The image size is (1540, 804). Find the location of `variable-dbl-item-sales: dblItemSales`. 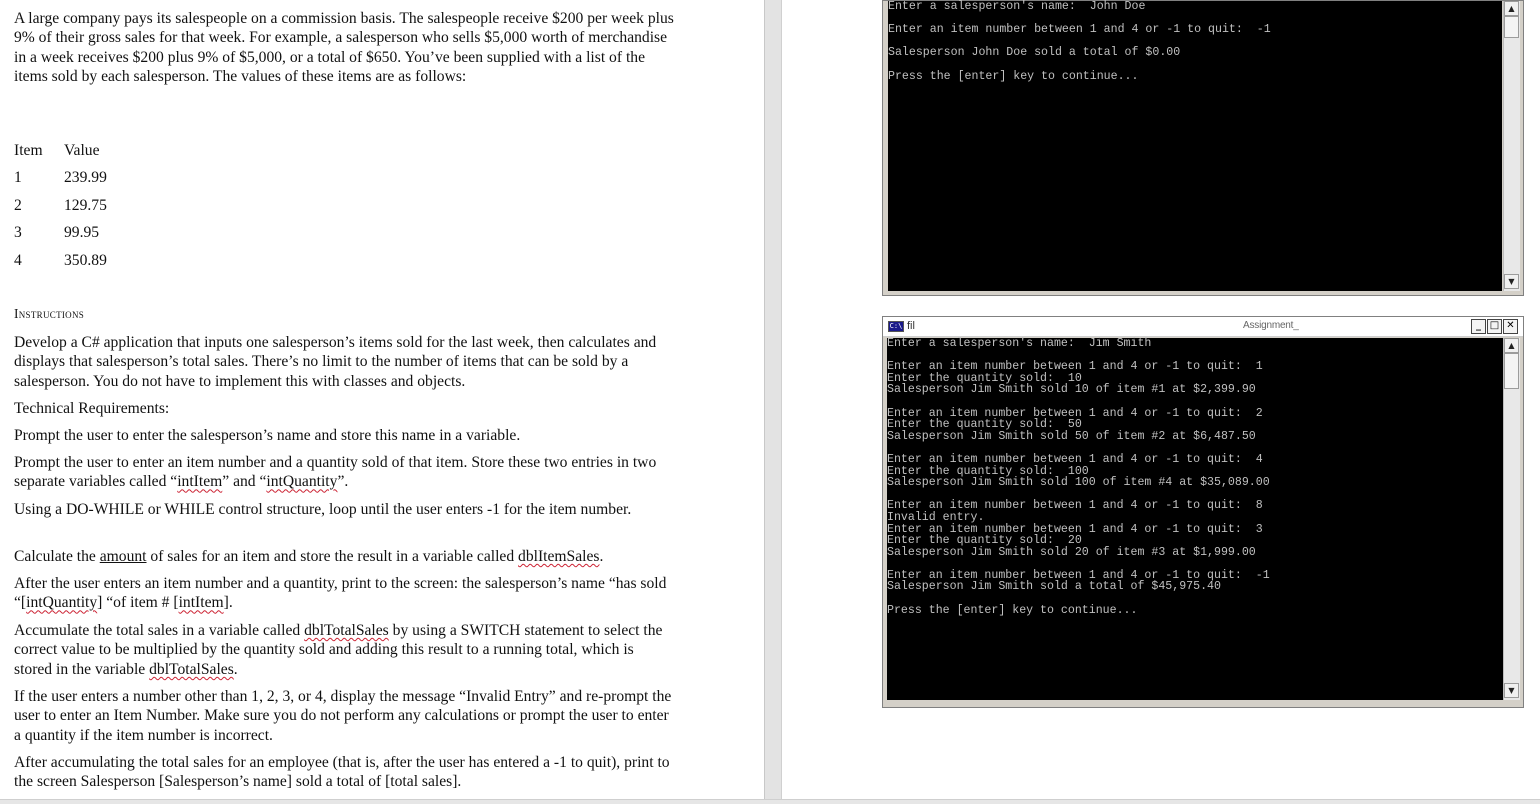

variable-dbl-item-sales: dblItemSales is located at coordinates (559, 556).